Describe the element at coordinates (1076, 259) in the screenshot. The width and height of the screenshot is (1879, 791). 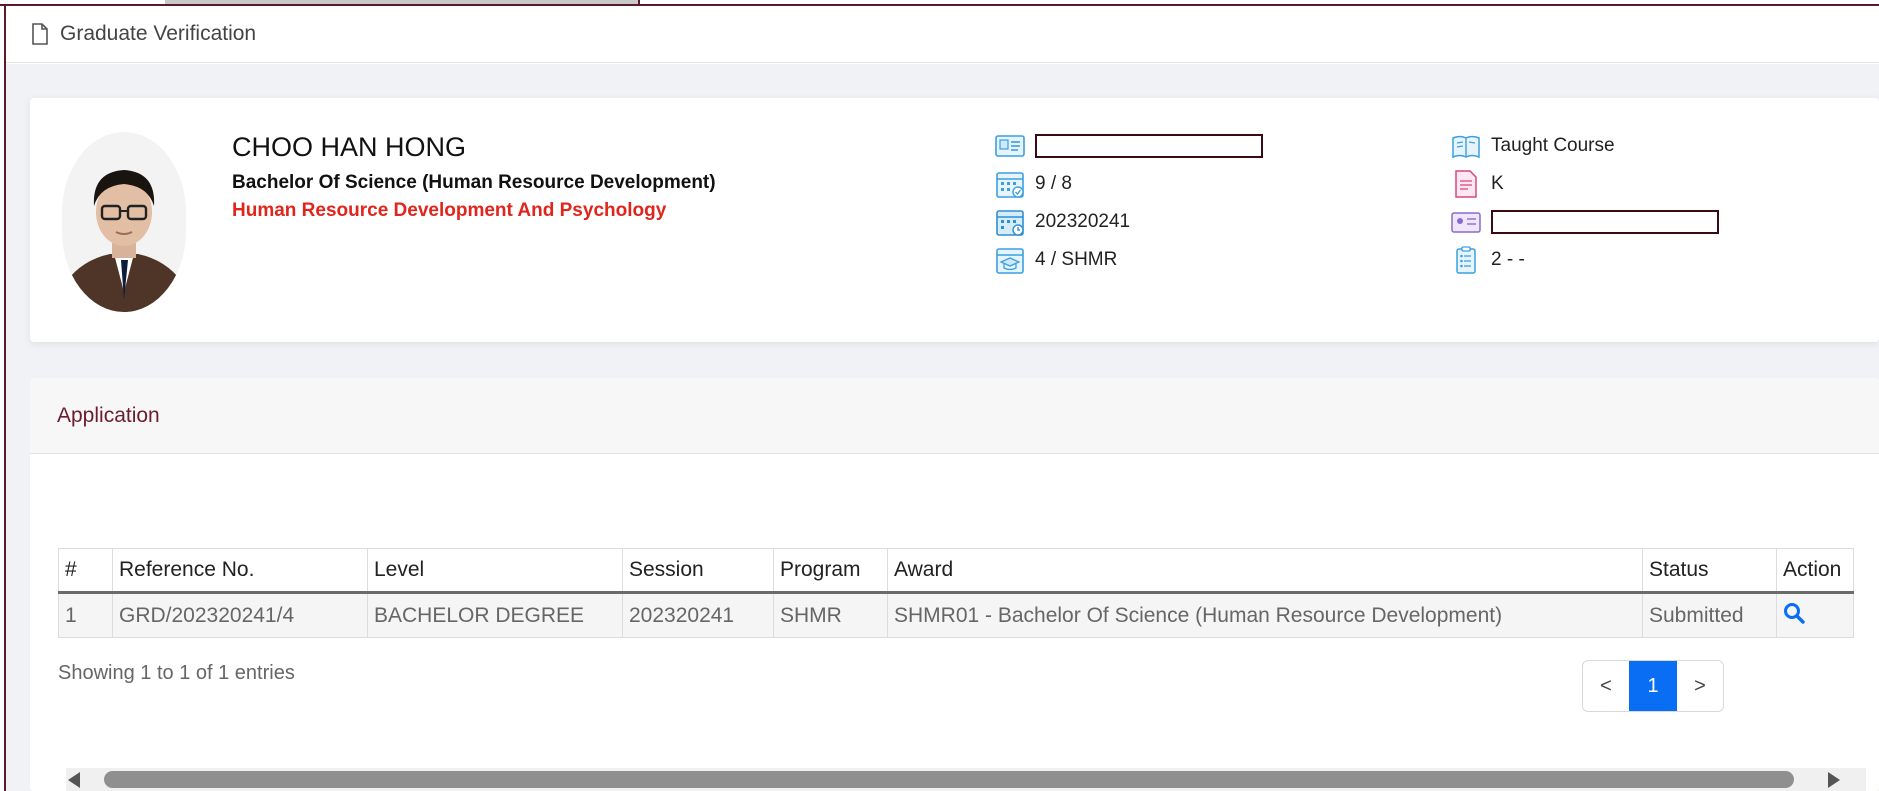
I see `semester-program-value: 4 / SHMR` at that location.